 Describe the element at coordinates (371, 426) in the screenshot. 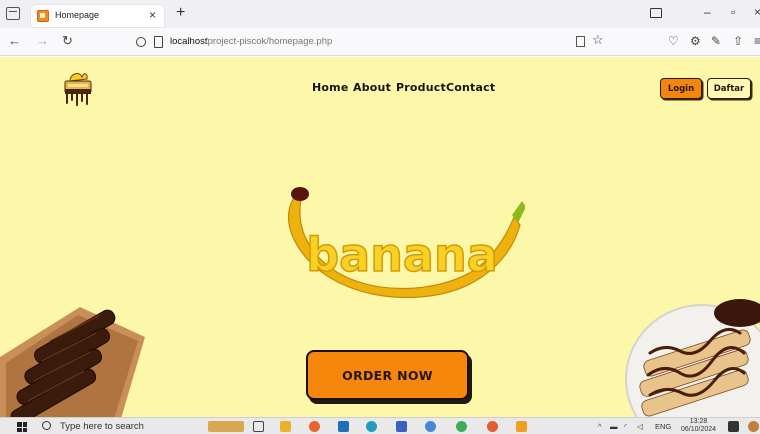

I see `edge-icon` at that location.